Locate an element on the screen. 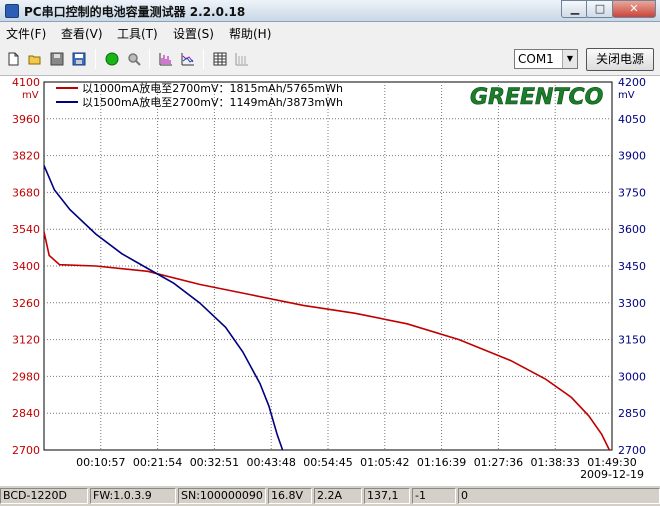 Image resolution: width=660 pixels, height=506 pixels. grid-icon is located at coordinates (241, 59).